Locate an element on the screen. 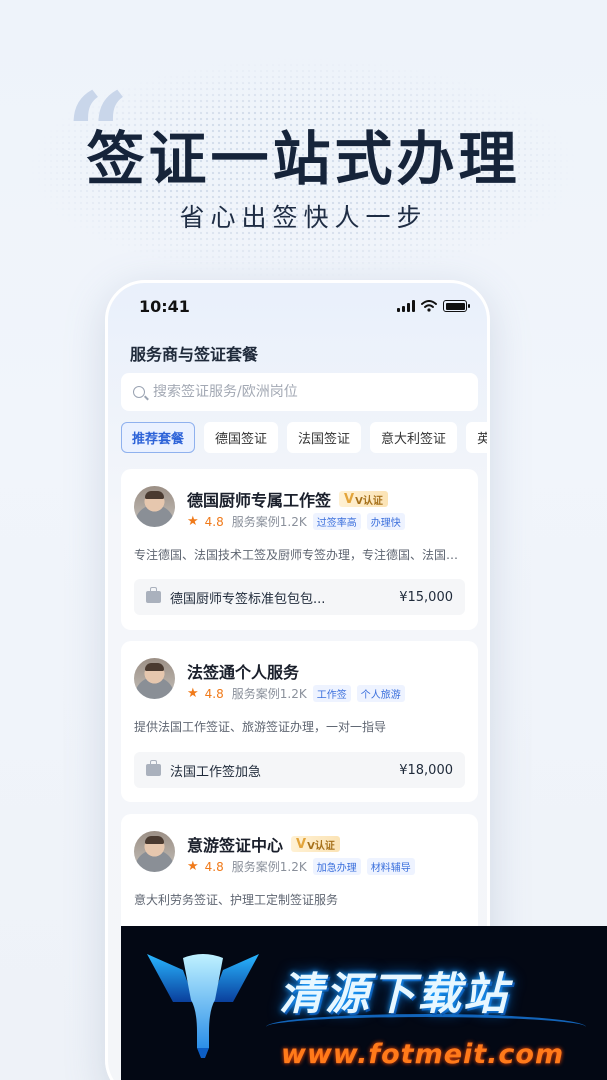  feature-tag: 办理快 is located at coordinates (385, 521).